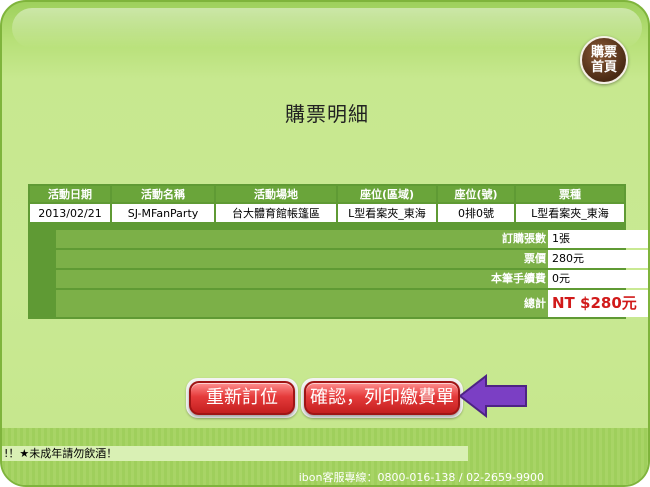 This screenshot has height=487, width=650. I want to click on tickets-value: 1張, so click(598, 239).